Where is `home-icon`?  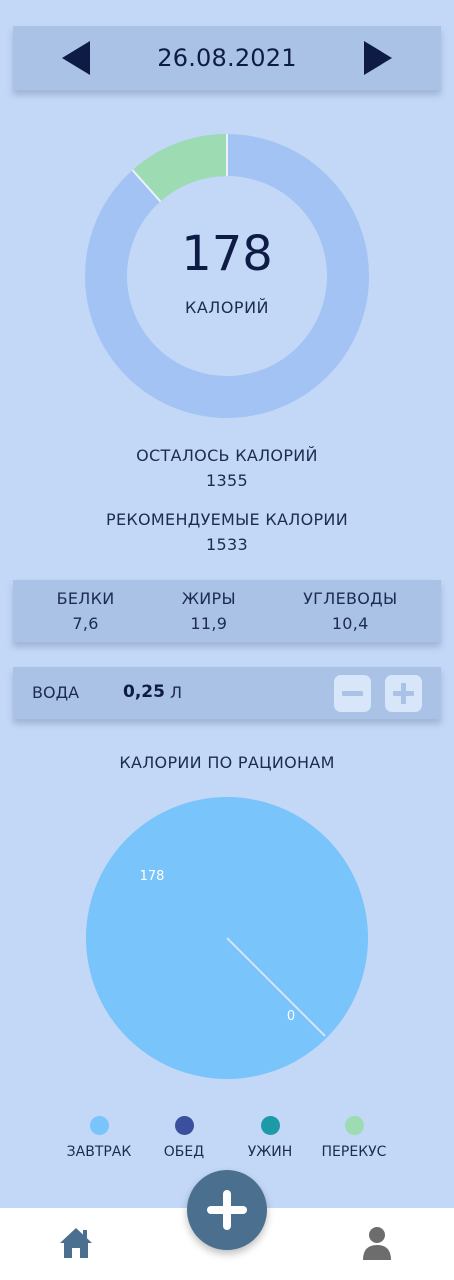 home-icon is located at coordinates (76, 1243).